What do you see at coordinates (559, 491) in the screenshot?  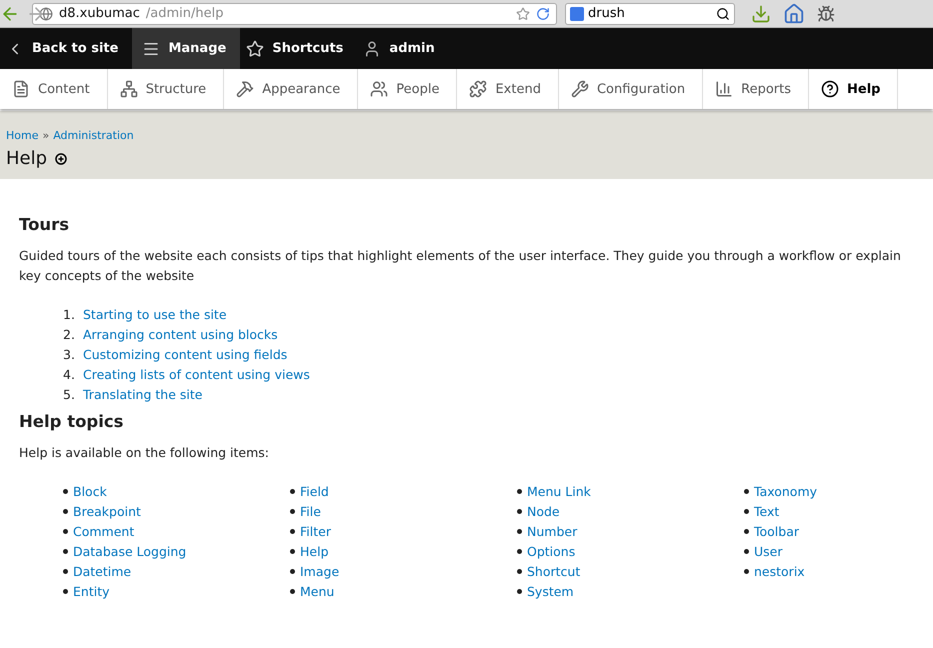 I see `topic-link: Menu Link` at bounding box center [559, 491].